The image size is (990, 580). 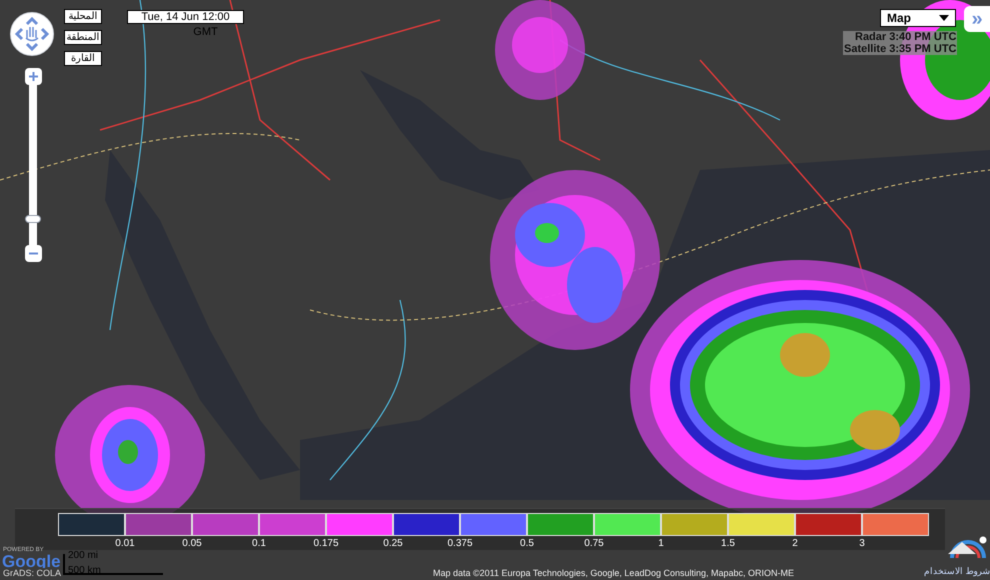 What do you see at coordinates (83, 556) in the screenshot?
I see `scale-miles-label: 200 mi` at bounding box center [83, 556].